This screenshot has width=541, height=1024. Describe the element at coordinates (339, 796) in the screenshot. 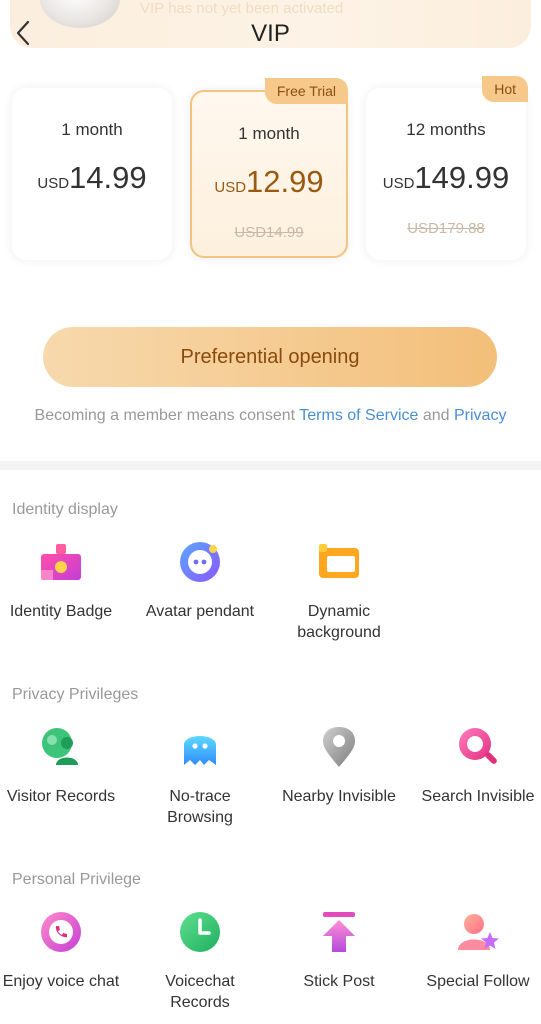

I see `feature-label: Nearby Invisible` at that location.